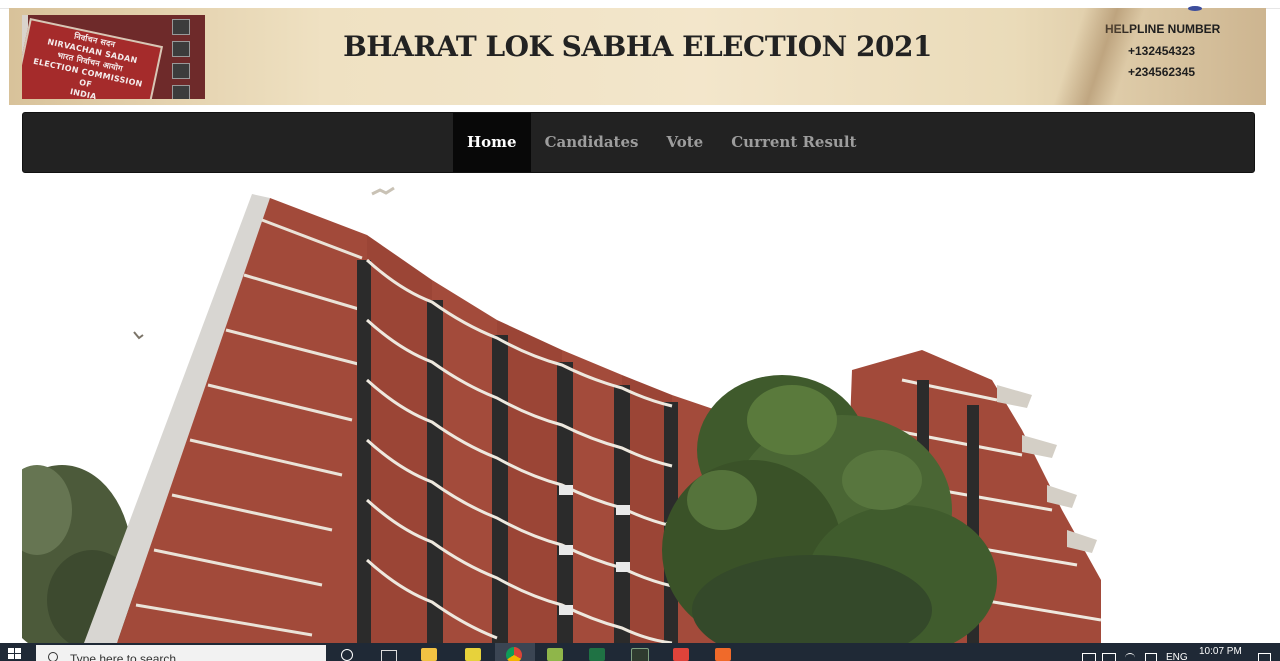 The height and width of the screenshot is (661, 1280). I want to click on helpline-number: +234562345, so click(1162, 72).